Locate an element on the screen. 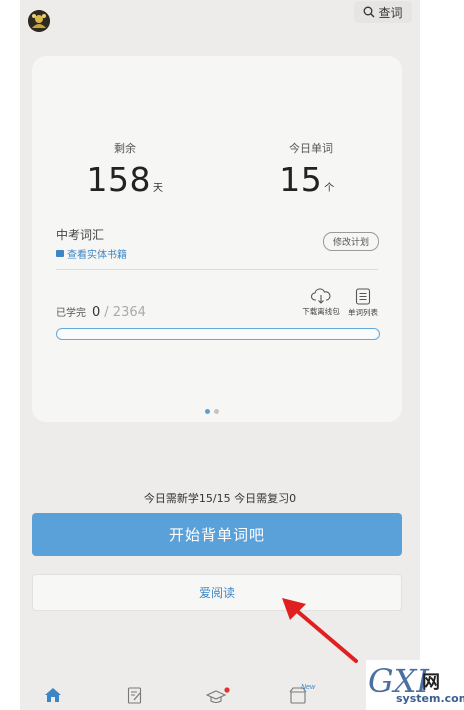 The height and width of the screenshot is (710, 464). watermark-net: 网 is located at coordinates (431, 682).